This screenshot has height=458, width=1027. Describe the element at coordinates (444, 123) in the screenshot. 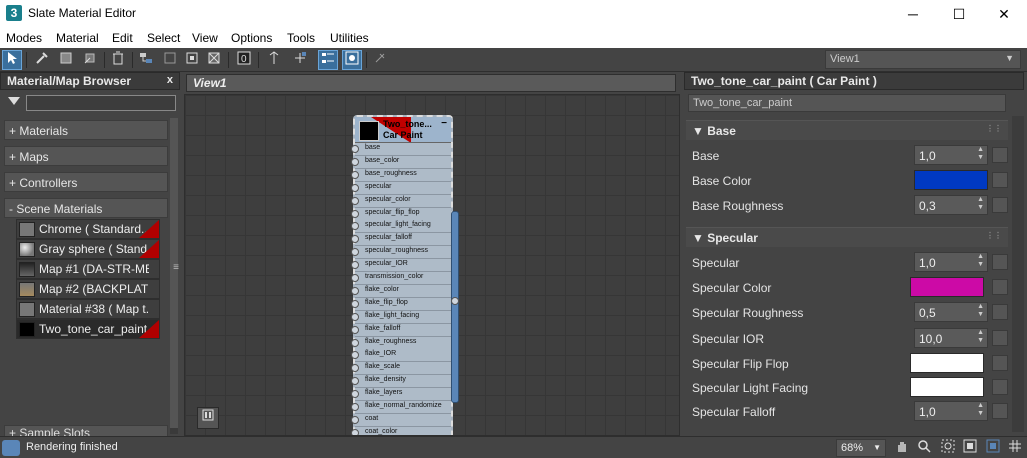

I see `node-minimize-icon: −` at that location.